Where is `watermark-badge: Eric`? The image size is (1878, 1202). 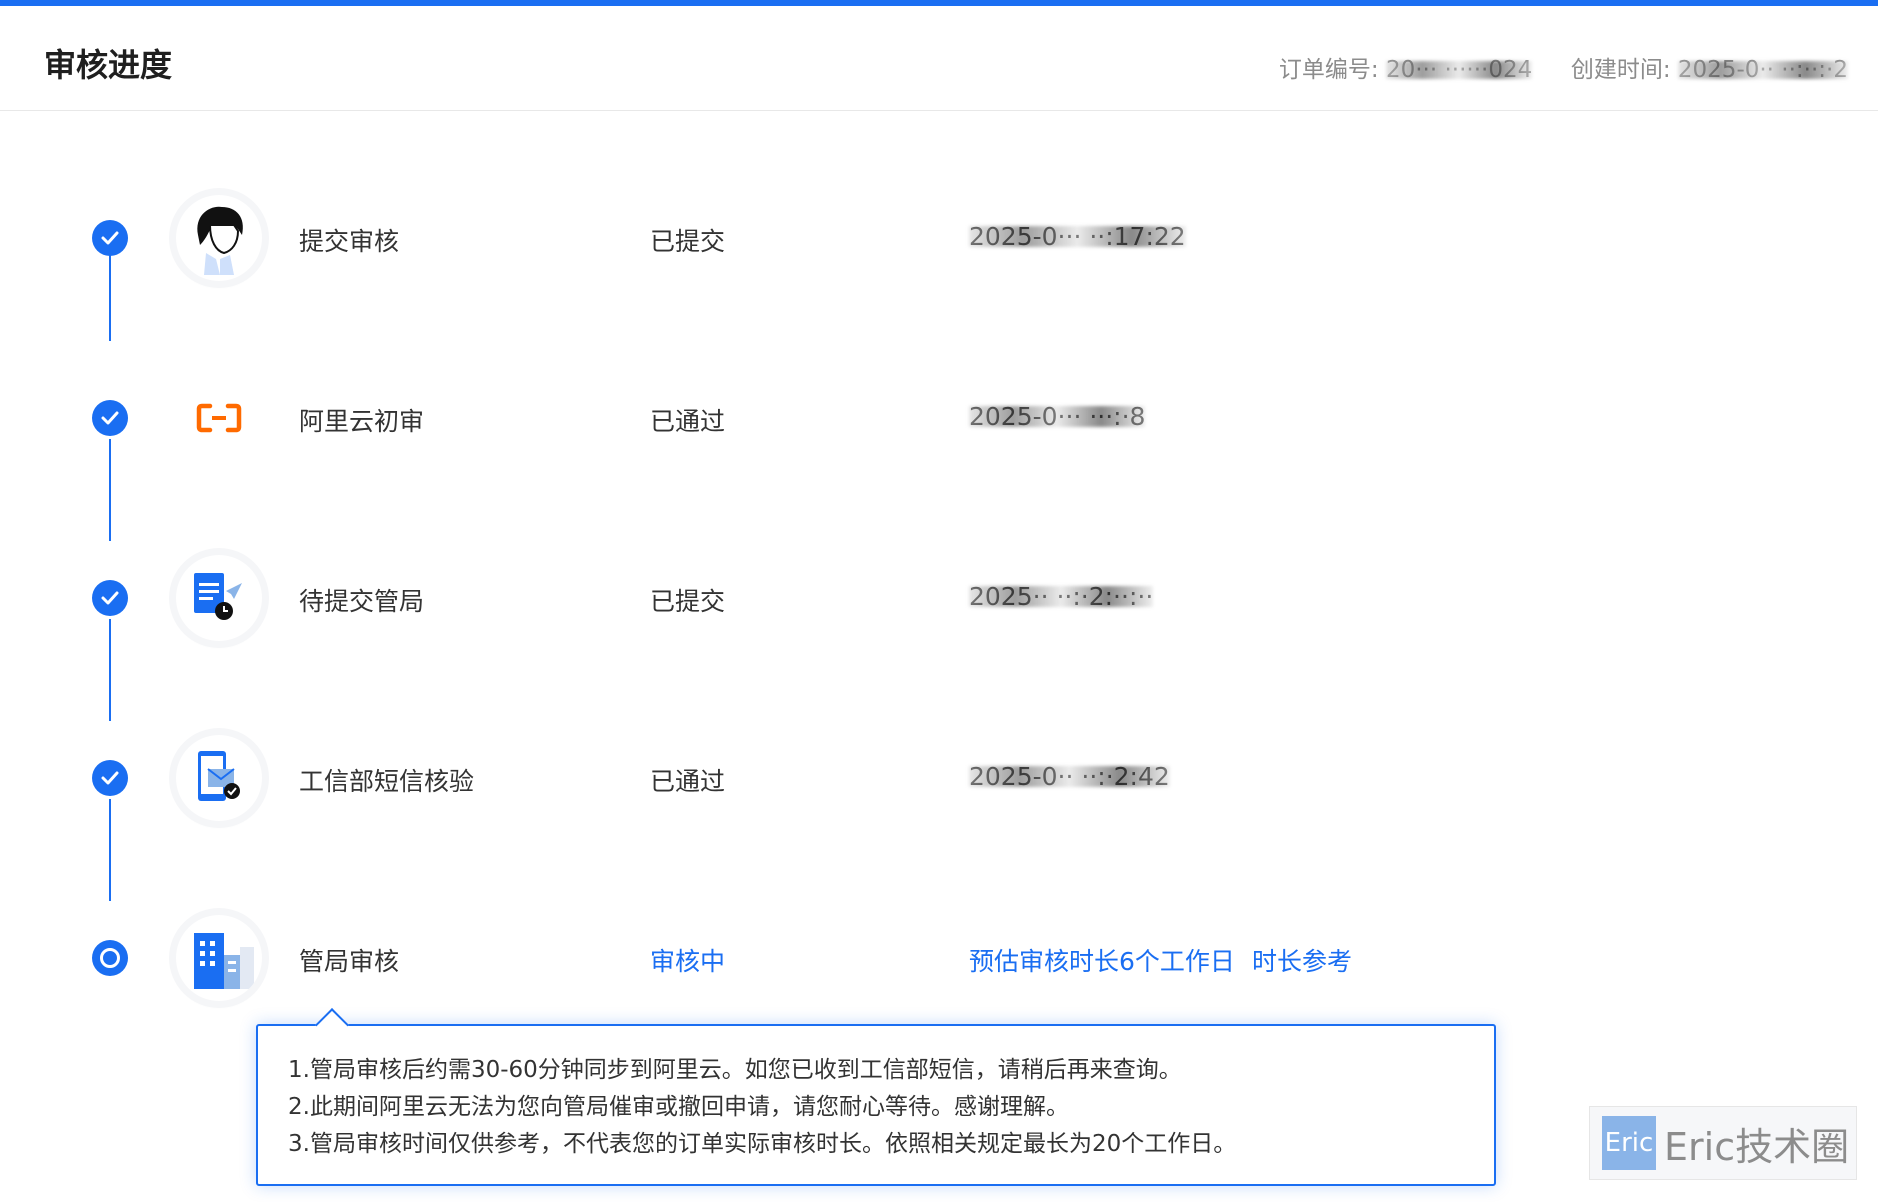
watermark-badge: Eric is located at coordinates (1629, 1143).